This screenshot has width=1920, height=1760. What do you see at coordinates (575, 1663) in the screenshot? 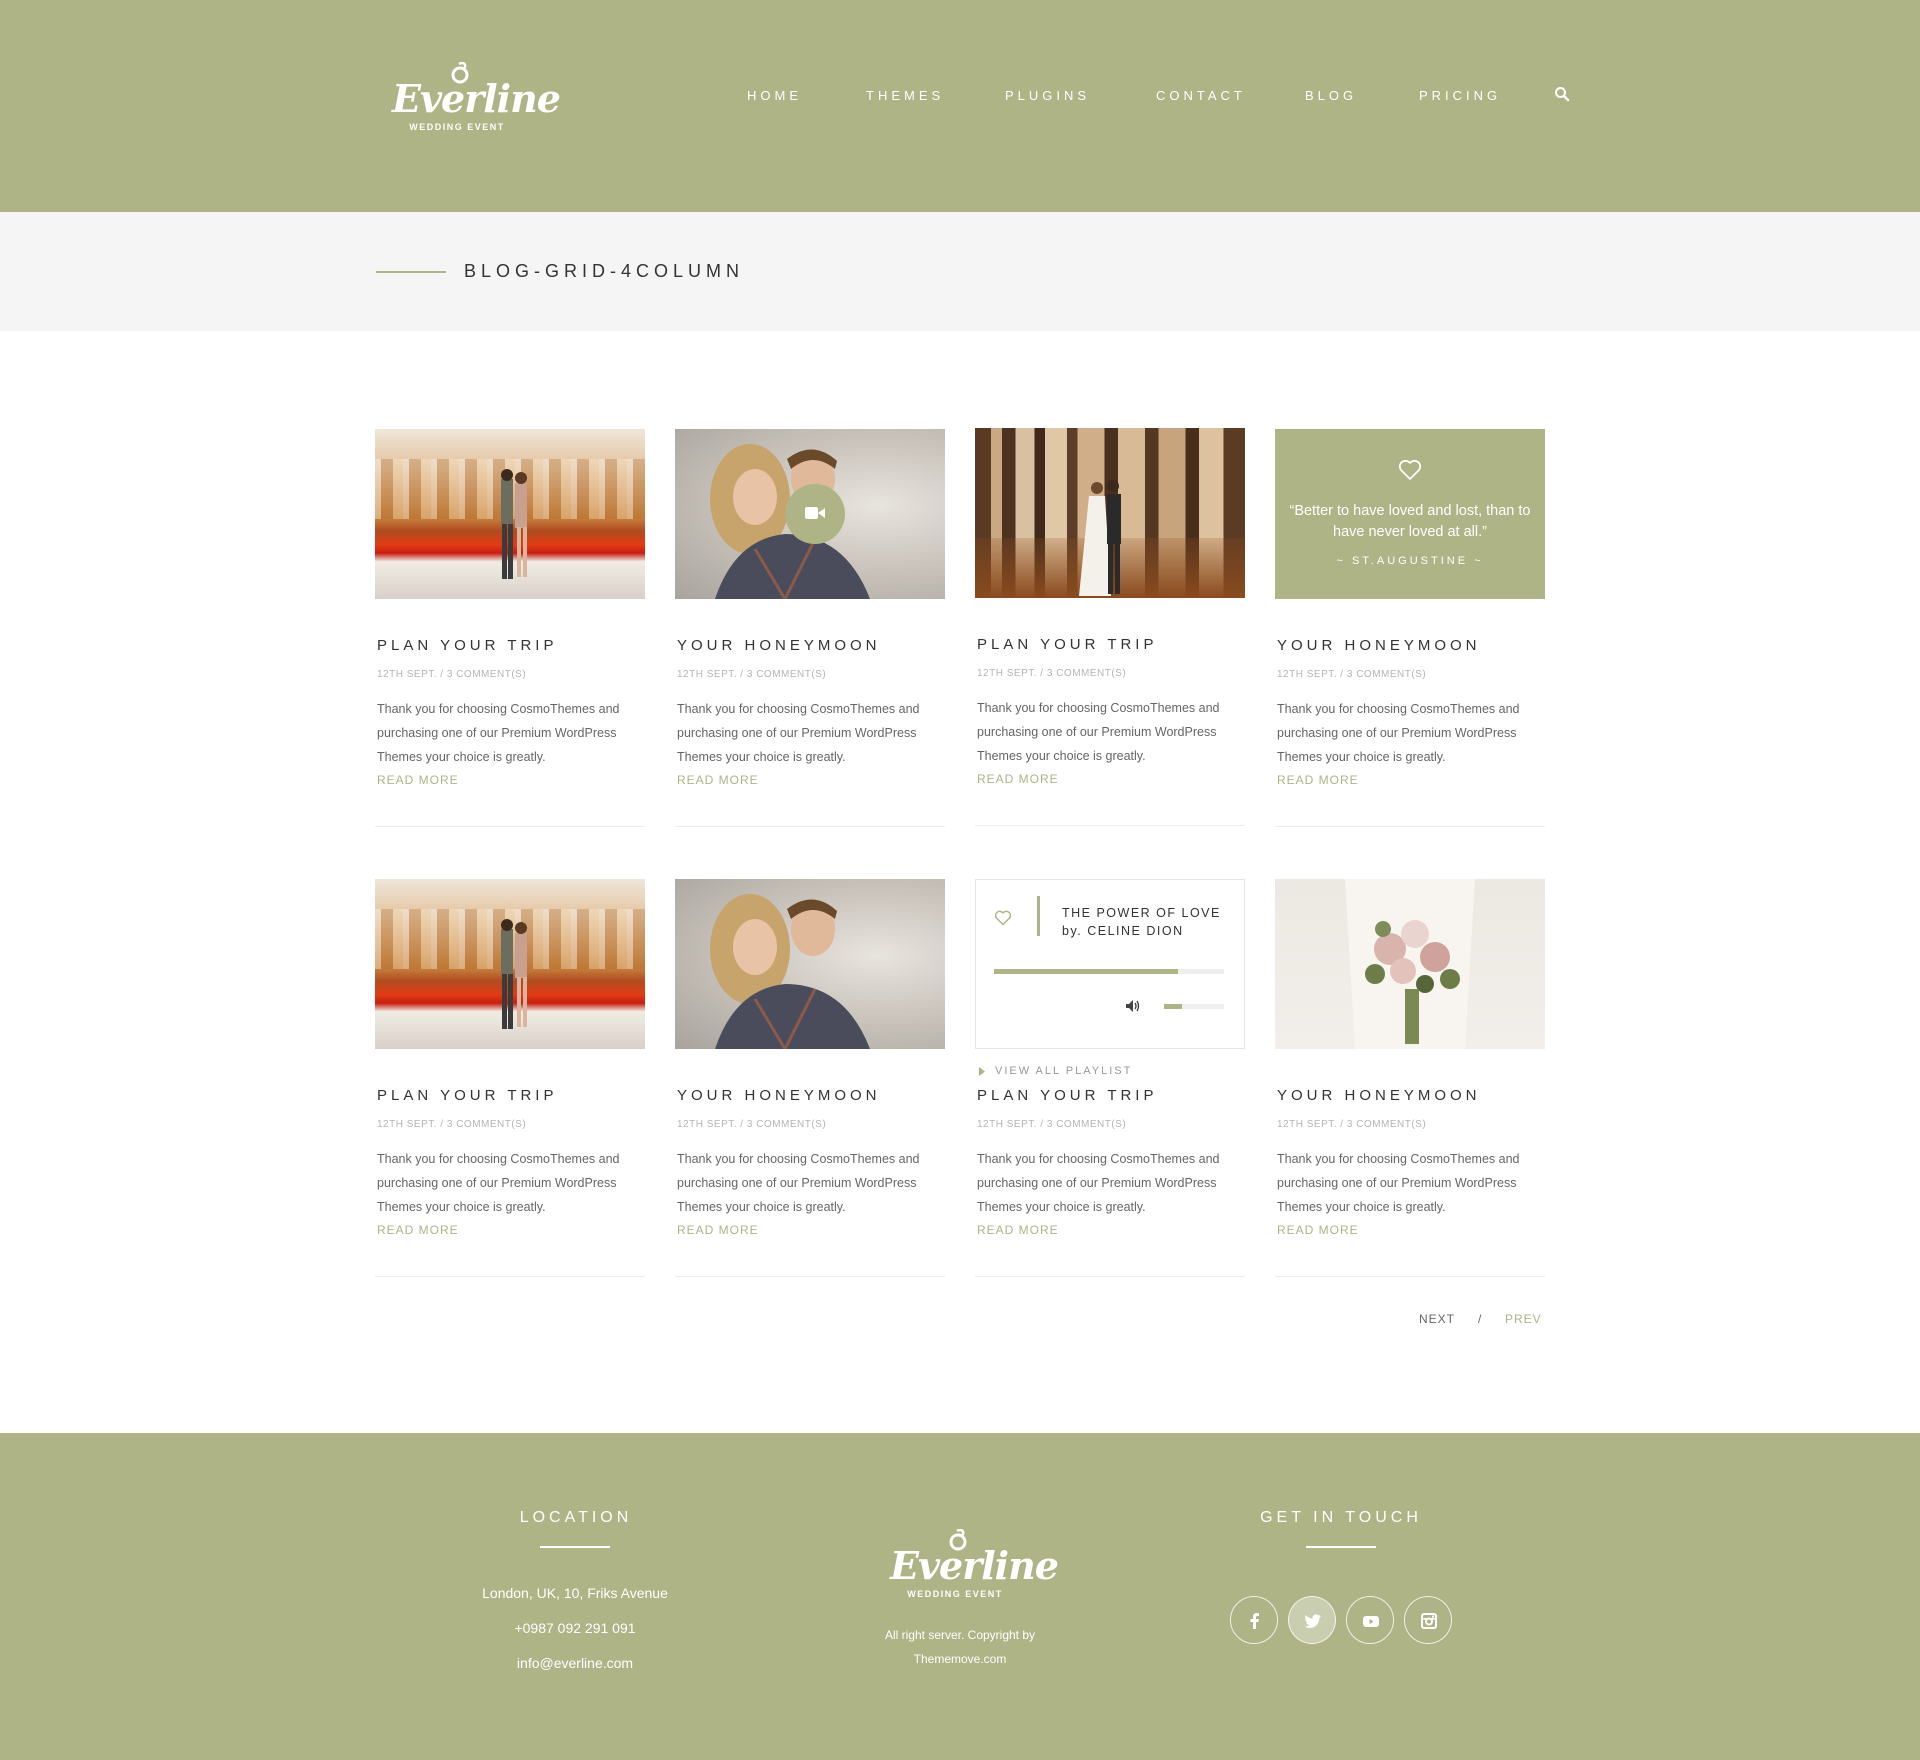
I see `footer-email: info@everline.com` at bounding box center [575, 1663].